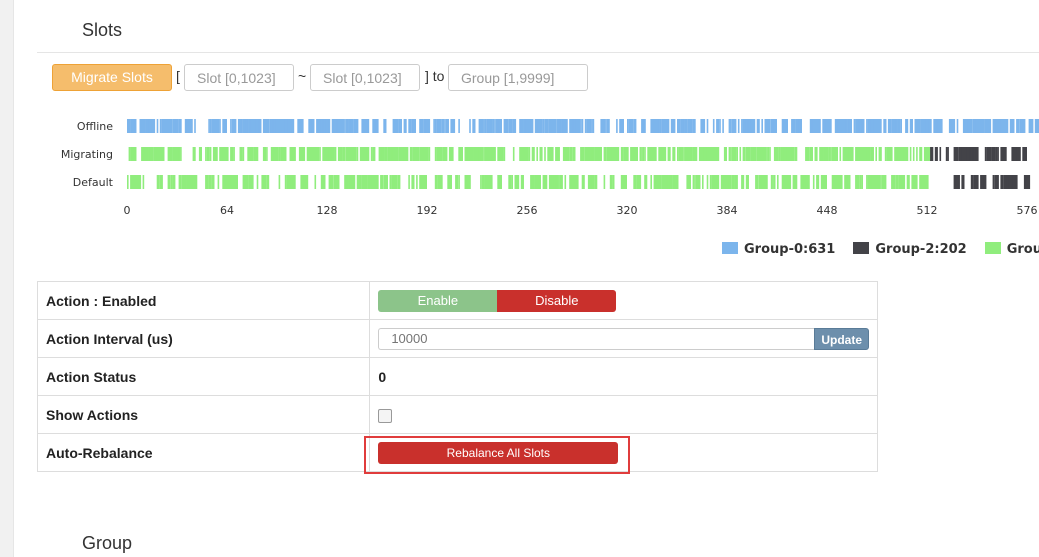 The height and width of the screenshot is (557, 1039). I want to click on enable-button: Enable, so click(438, 300).